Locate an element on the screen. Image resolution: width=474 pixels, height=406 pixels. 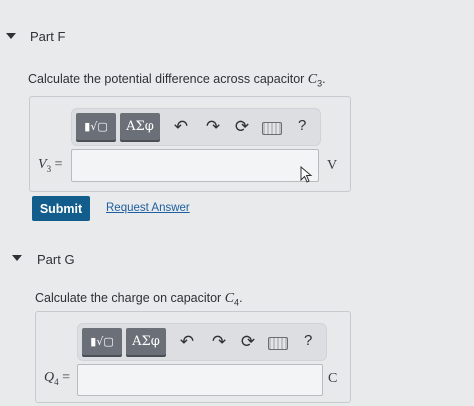
part-g-math-toolbar: ▮√▢ ΑΣφ ↶ ↷ ⟳ ? is located at coordinates (202, 342).